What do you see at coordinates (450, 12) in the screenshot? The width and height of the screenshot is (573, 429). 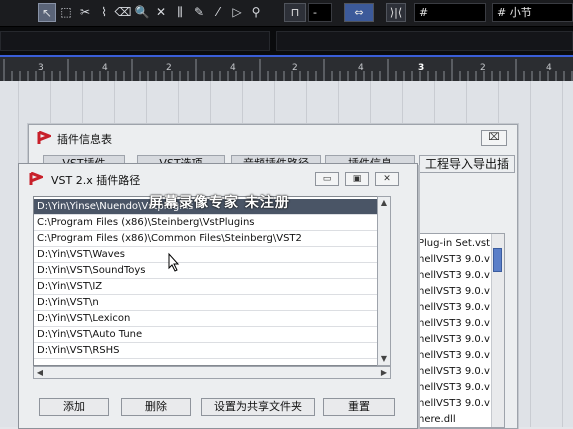 I see `grid-type-field: #` at bounding box center [450, 12].